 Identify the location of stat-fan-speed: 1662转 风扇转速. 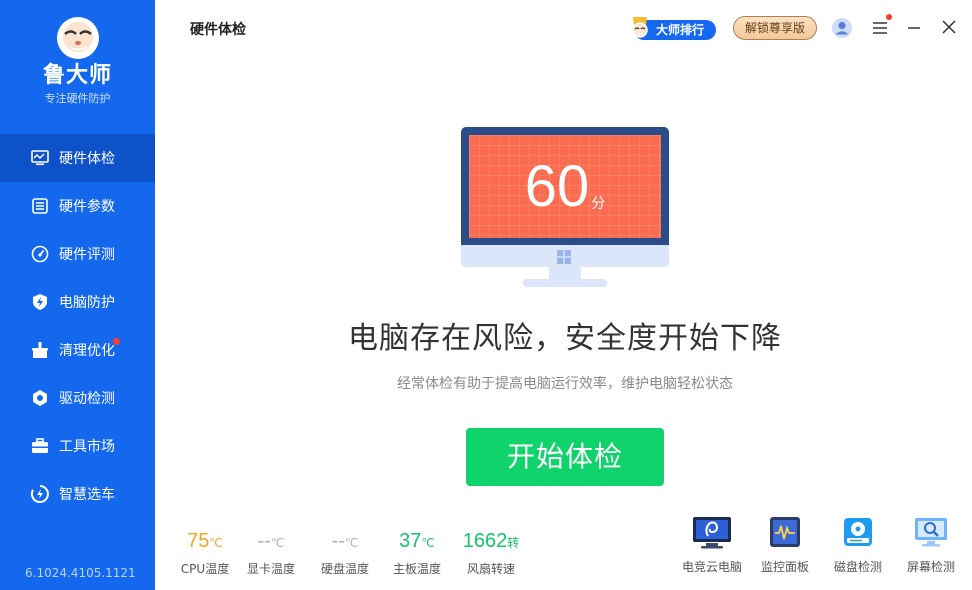
(491, 552).